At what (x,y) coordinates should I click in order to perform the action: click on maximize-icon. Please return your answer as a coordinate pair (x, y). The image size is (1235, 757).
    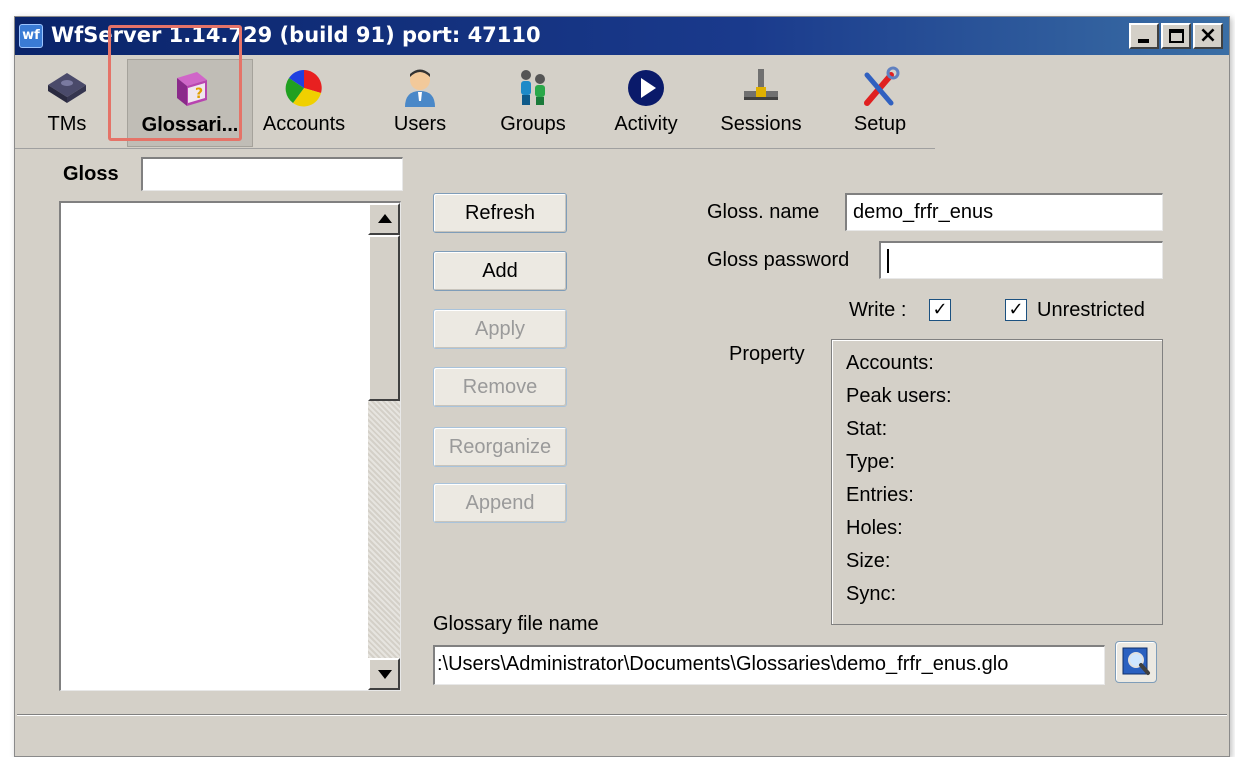
    Looking at the image, I should click on (1176, 36).